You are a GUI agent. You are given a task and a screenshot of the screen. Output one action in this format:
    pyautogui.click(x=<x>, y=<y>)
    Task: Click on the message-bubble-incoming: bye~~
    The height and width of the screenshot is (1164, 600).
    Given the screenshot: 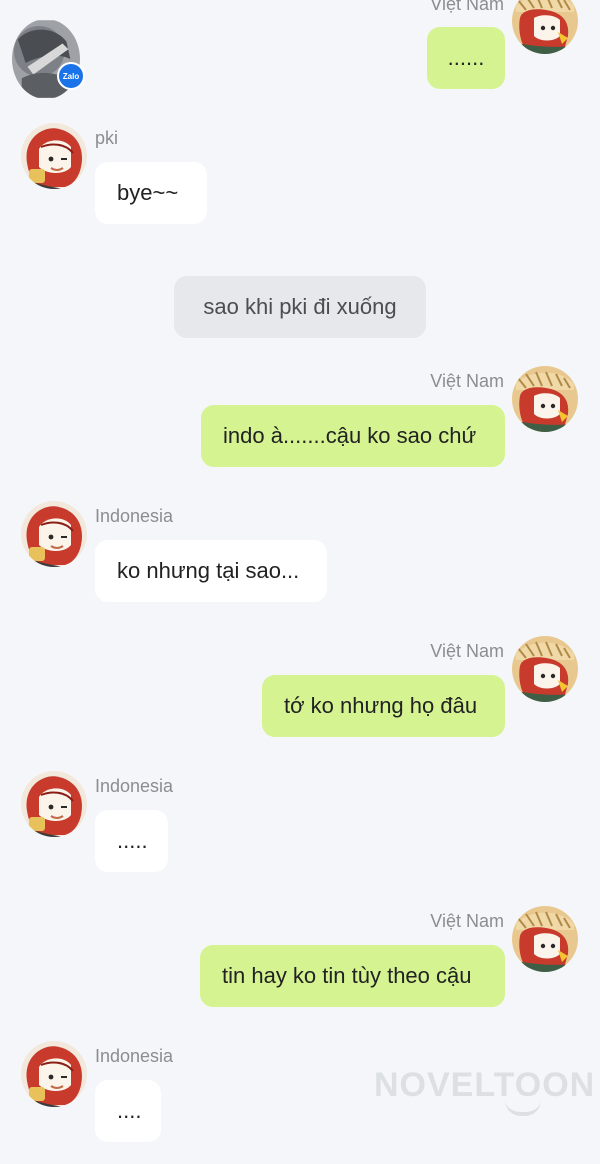 What is the action you would take?
    pyautogui.click(x=151, y=193)
    